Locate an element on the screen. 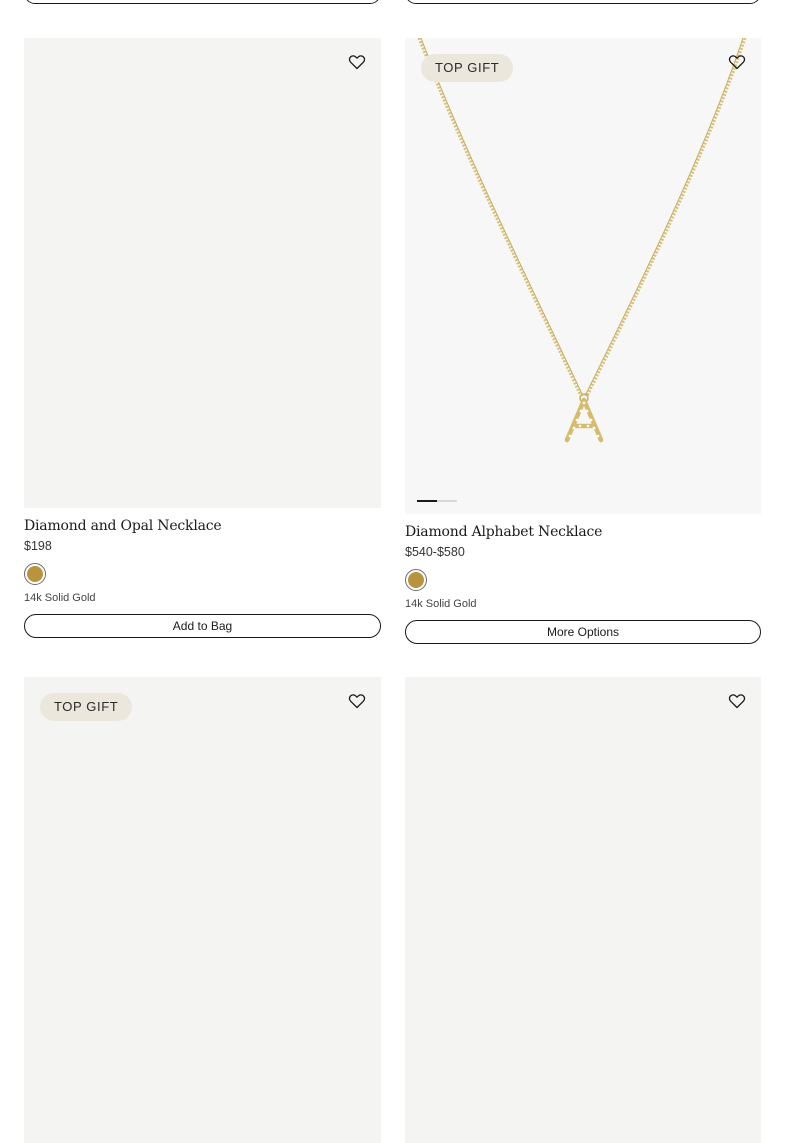  necklace-image is located at coordinates (582, 240).